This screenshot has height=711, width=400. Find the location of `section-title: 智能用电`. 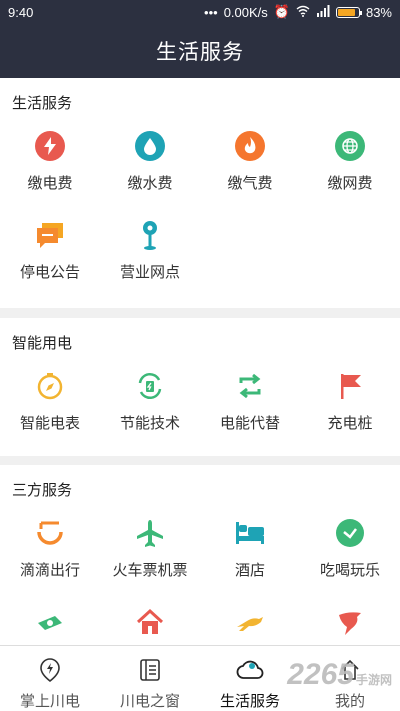

section-title: 智能用电 is located at coordinates (42, 343).